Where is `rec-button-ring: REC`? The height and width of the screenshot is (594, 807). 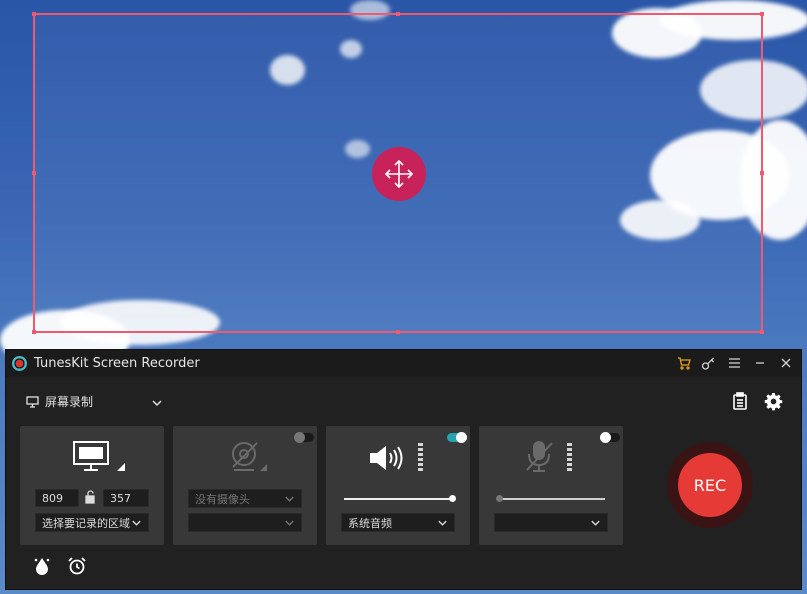 rec-button-ring: REC is located at coordinates (710, 485).